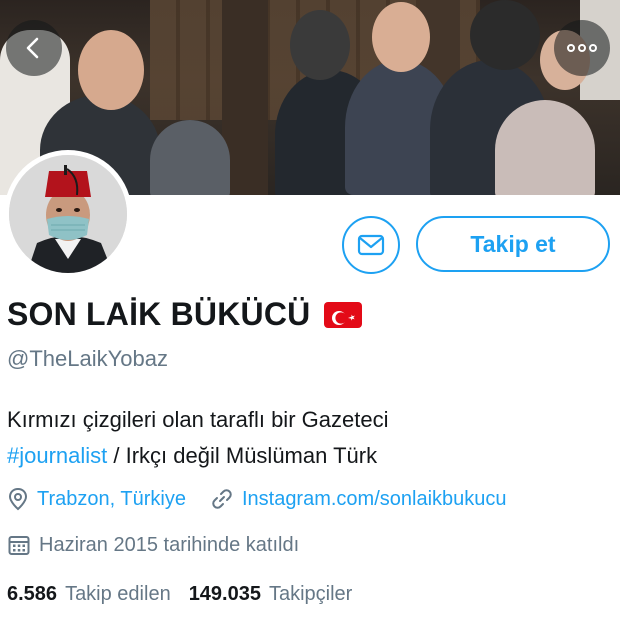 Image resolution: width=620 pixels, height=620 pixels. Describe the element at coordinates (19, 545) in the screenshot. I see `calendar-icon` at that location.